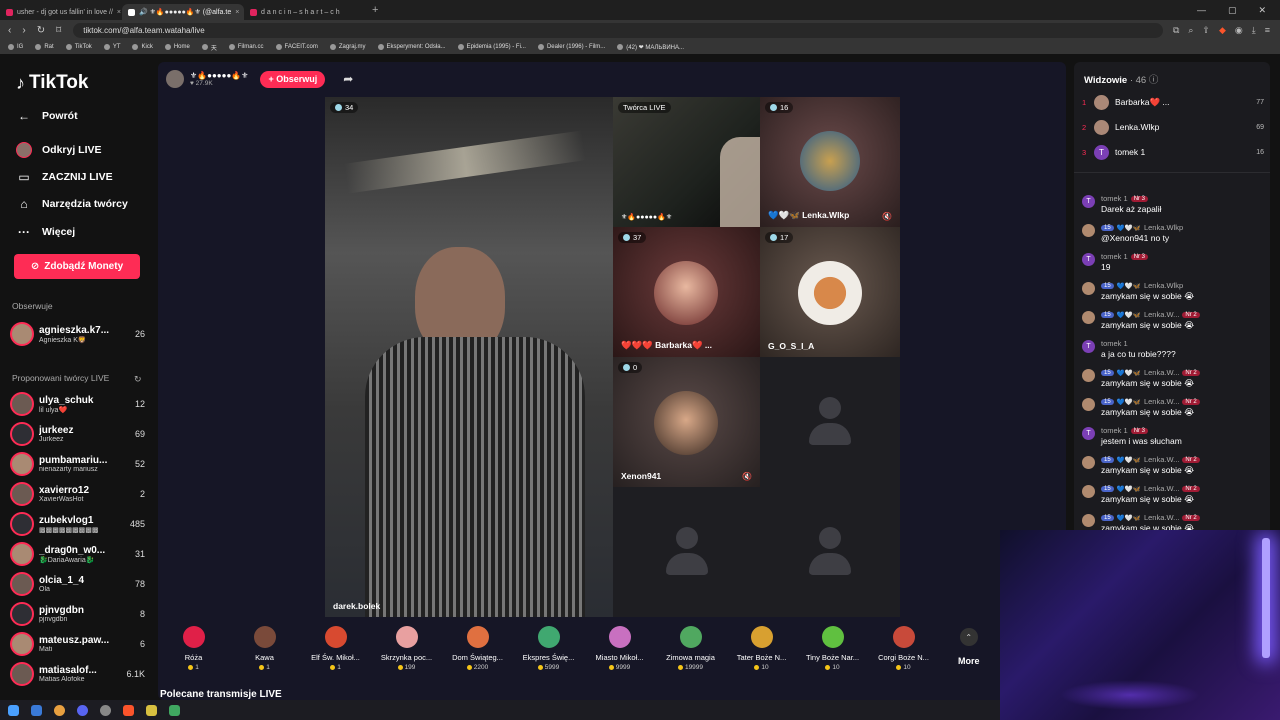 This screenshot has height=720, width=1280. Describe the element at coordinates (138, 379) in the screenshot. I see `refresh-icon: ↻` at that location.